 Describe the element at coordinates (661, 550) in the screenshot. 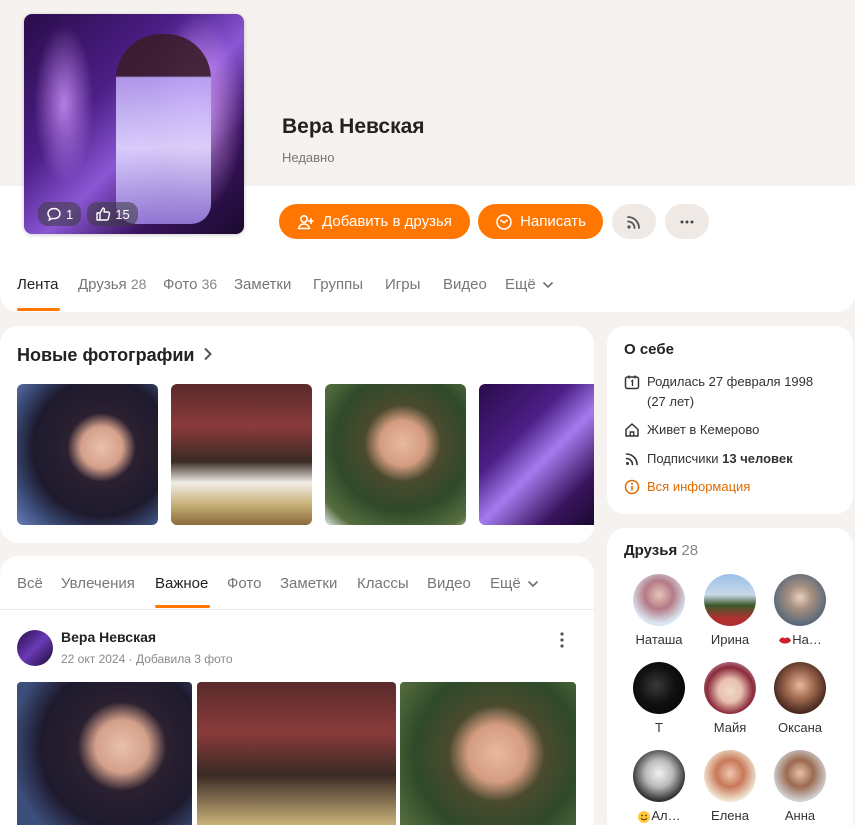

I see `friends-title: Друзья 28` at that location.